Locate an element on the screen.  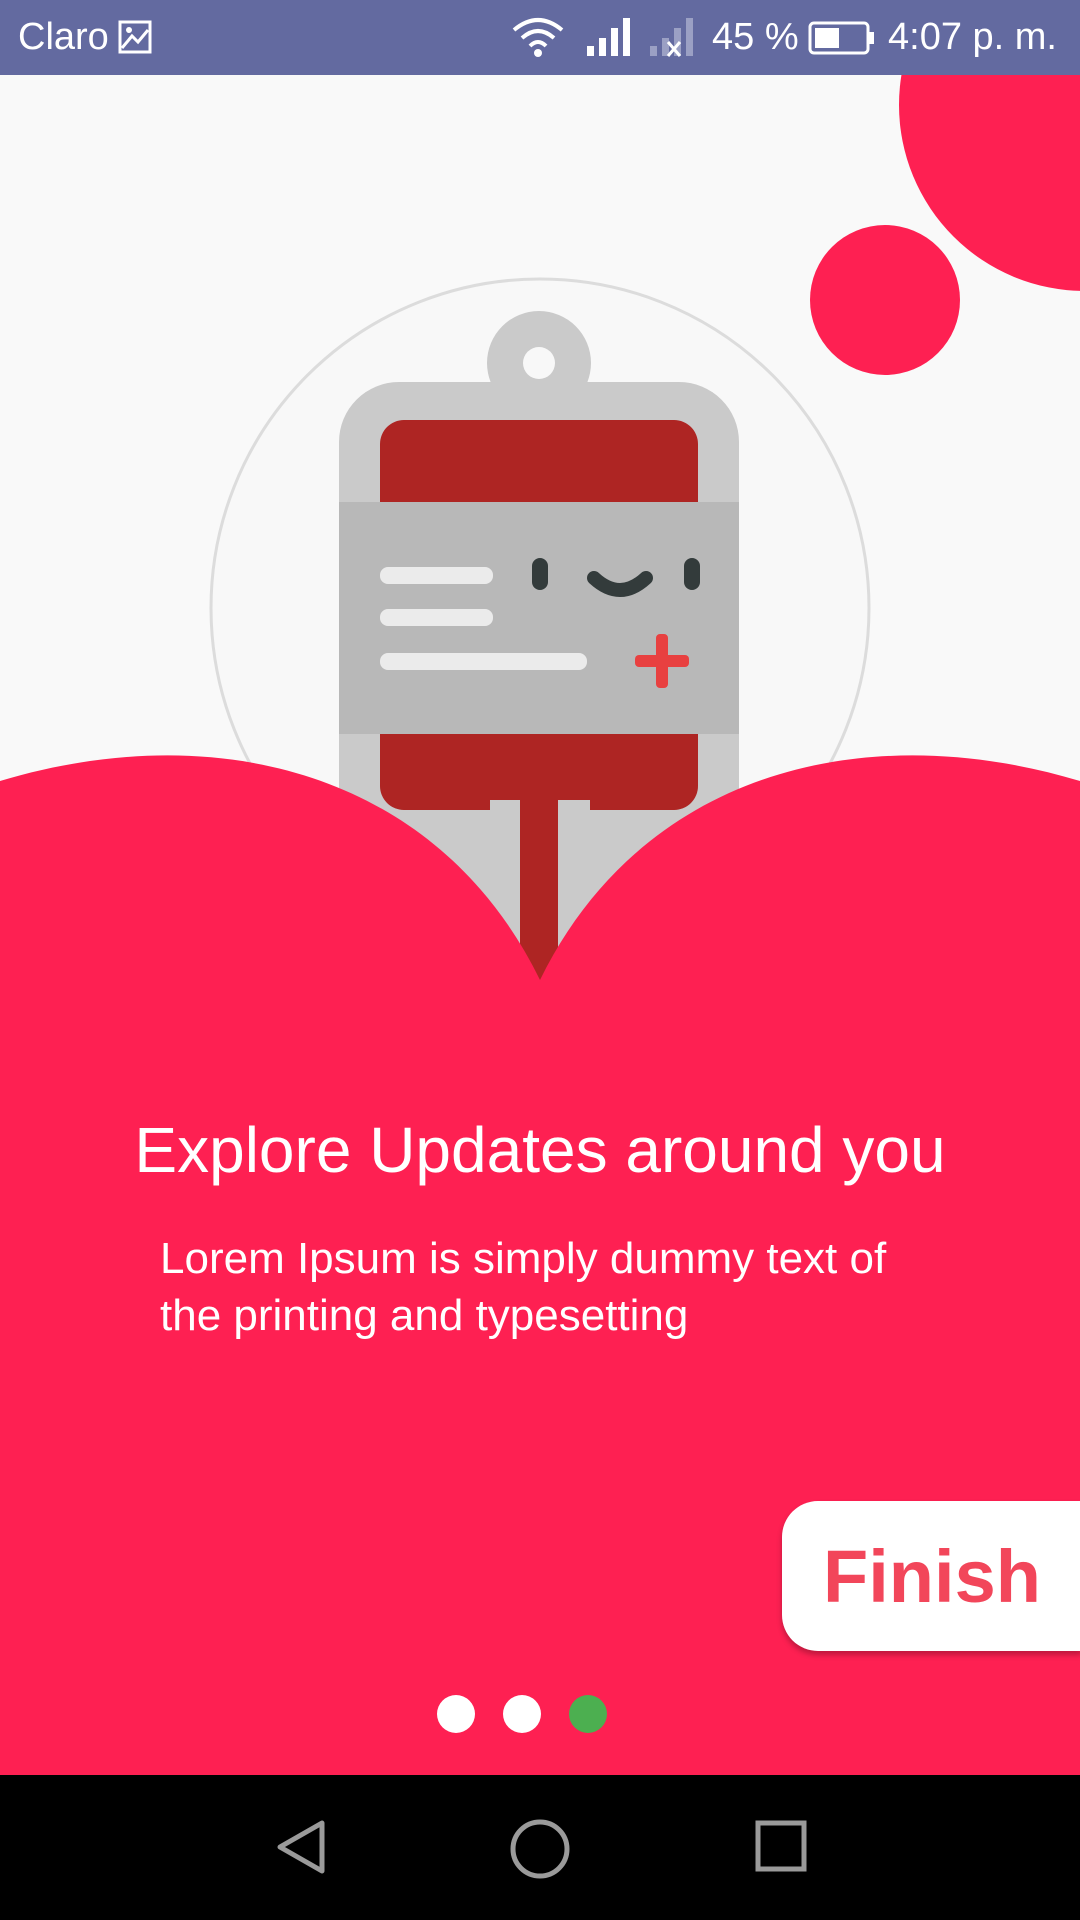
finish-button: Finish is located at coordinates (931, 1576).